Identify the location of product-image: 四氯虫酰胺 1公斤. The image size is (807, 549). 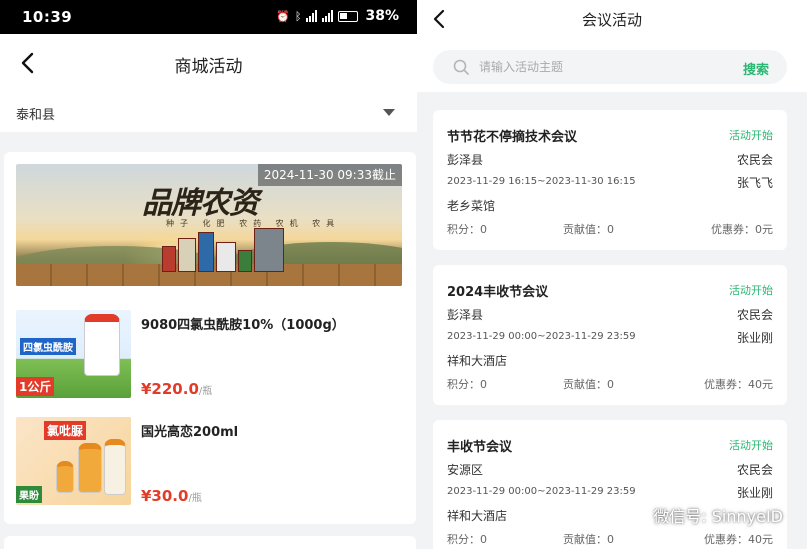
(73, 354).